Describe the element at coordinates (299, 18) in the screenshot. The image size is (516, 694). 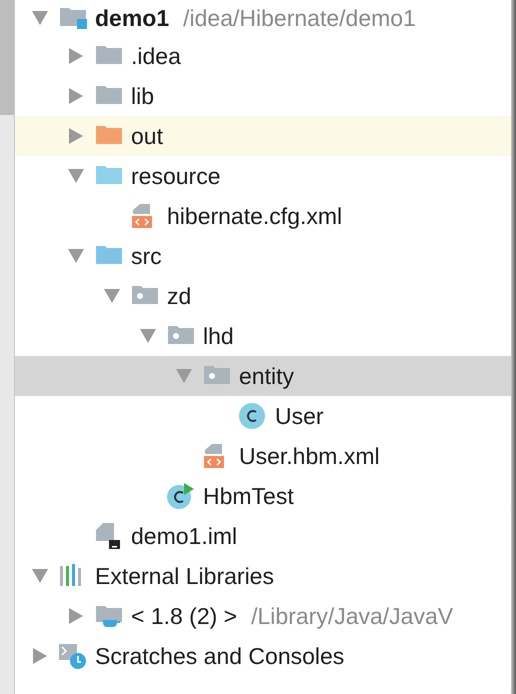
I see `path-label: /idea/Hibernate/demo1` at that location.